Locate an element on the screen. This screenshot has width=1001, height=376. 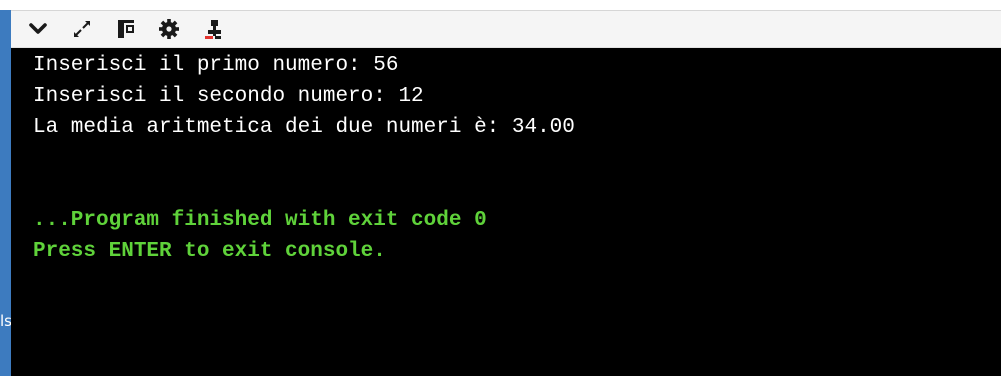
share-icon is located at coordinates (213, 29).